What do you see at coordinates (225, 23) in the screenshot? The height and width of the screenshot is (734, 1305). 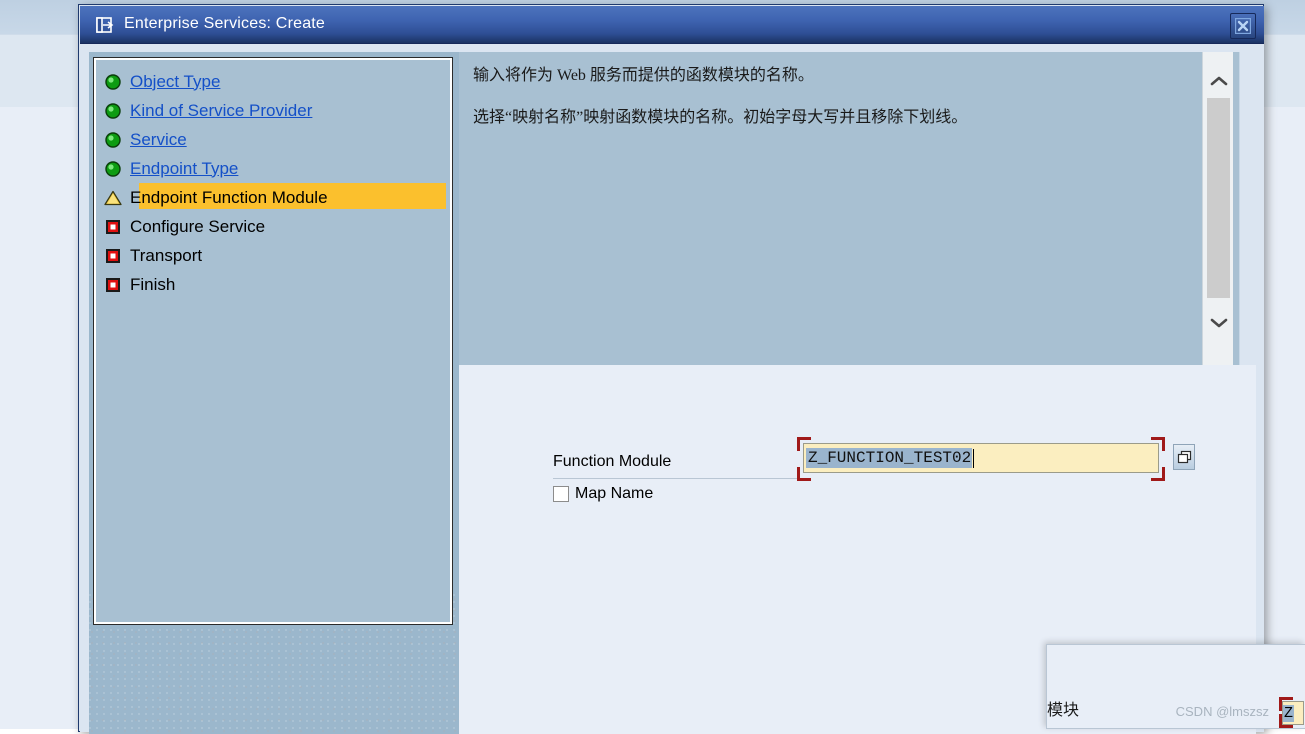 I see `dialog-title: Enterprise Services: Create` at bounding box center [225, 23].